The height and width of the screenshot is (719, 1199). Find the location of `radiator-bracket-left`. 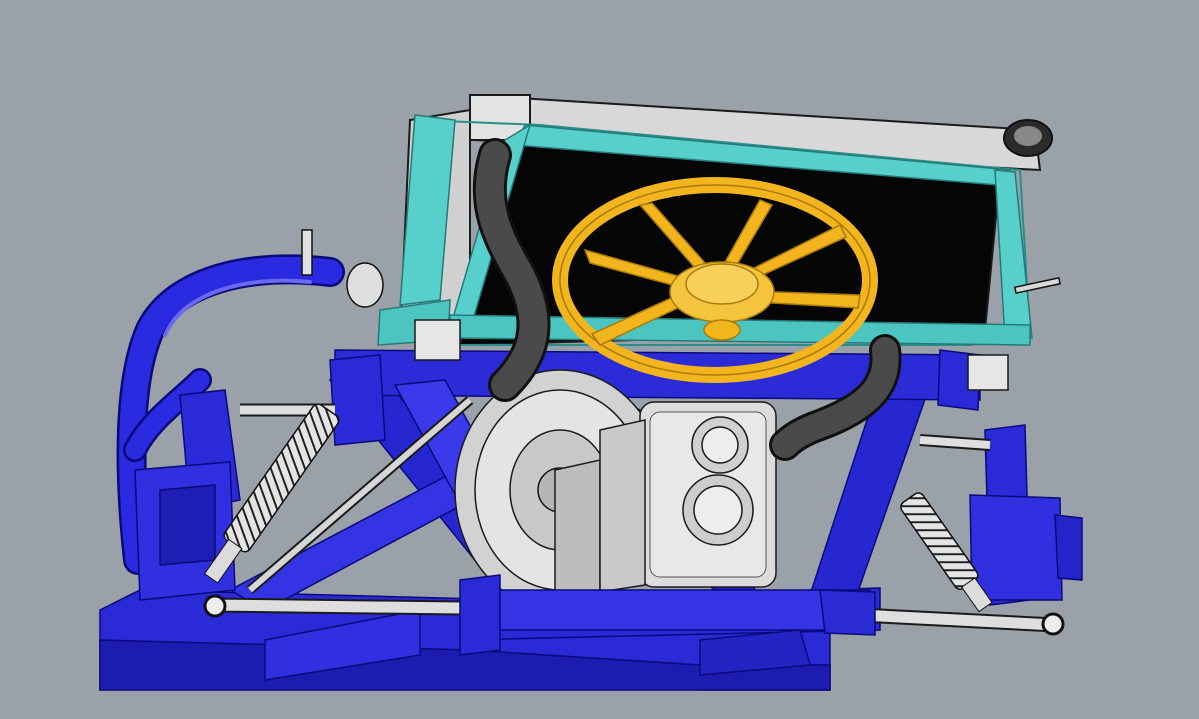

radiator-bracket-left is located at coordinates (437, 340).